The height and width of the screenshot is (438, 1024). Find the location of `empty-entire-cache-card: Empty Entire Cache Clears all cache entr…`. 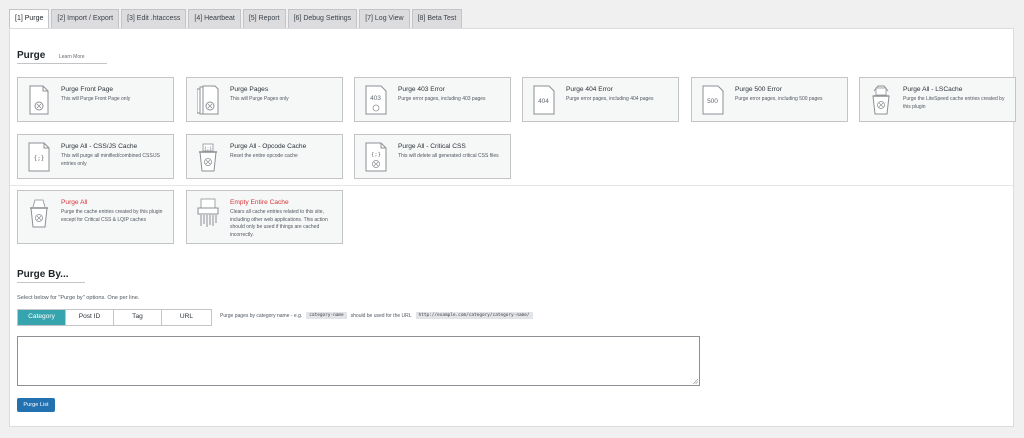

empty-entire-cache-card: Empty Entire Cache Clears all cache entr… is located at coordinates (264, 217).